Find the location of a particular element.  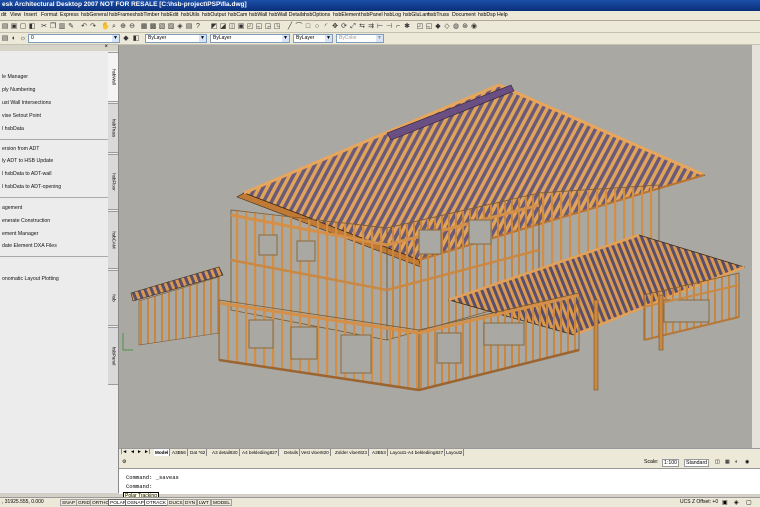

previous-layout-button: ◄ is located at coordinates (132, 452).